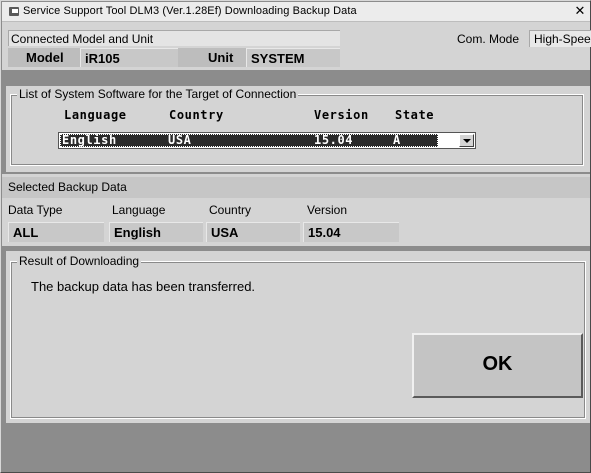 The width and height of the screenshot is (591, 473). What do you see at coordinates (341, 115) in the screenshot?
I see `column-version: Version` at bounding box center [341, 115].